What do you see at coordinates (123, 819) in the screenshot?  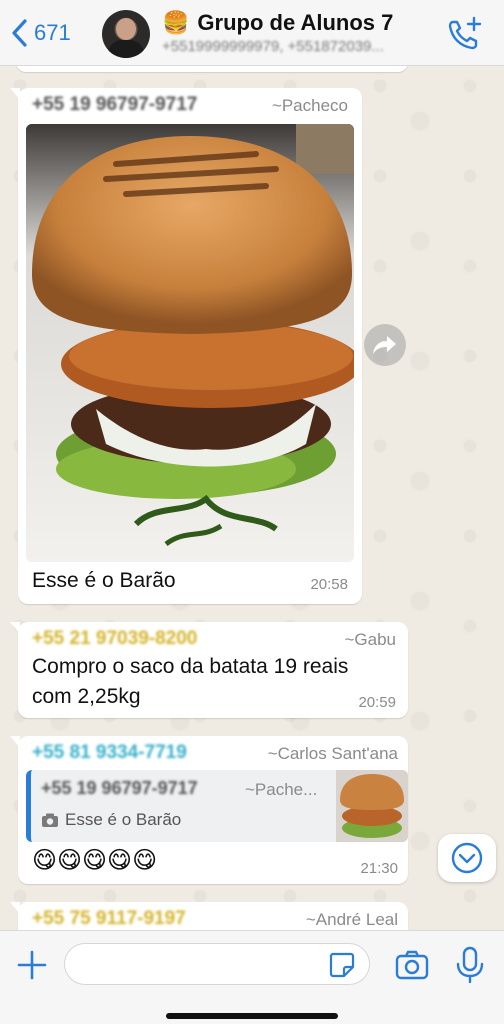 I see `quote-text: Esse é o Barão` at bounding box center [123, 819].